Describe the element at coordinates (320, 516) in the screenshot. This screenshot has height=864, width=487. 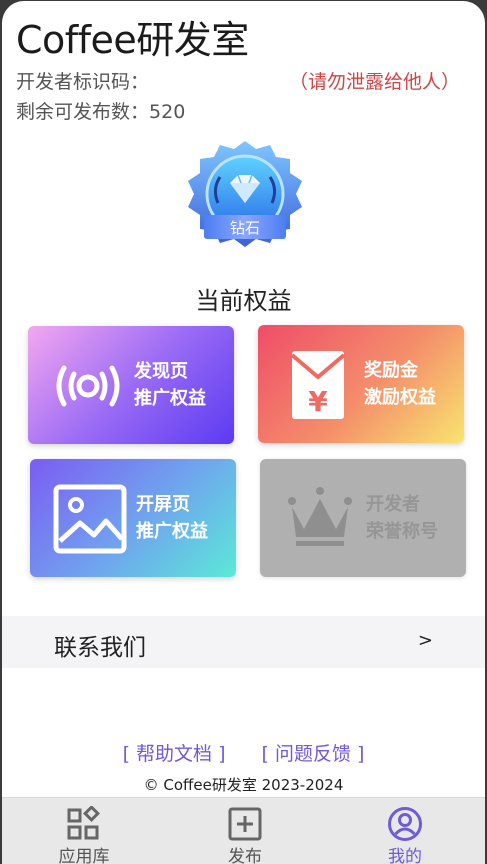
I see `crown-icon` at that location.